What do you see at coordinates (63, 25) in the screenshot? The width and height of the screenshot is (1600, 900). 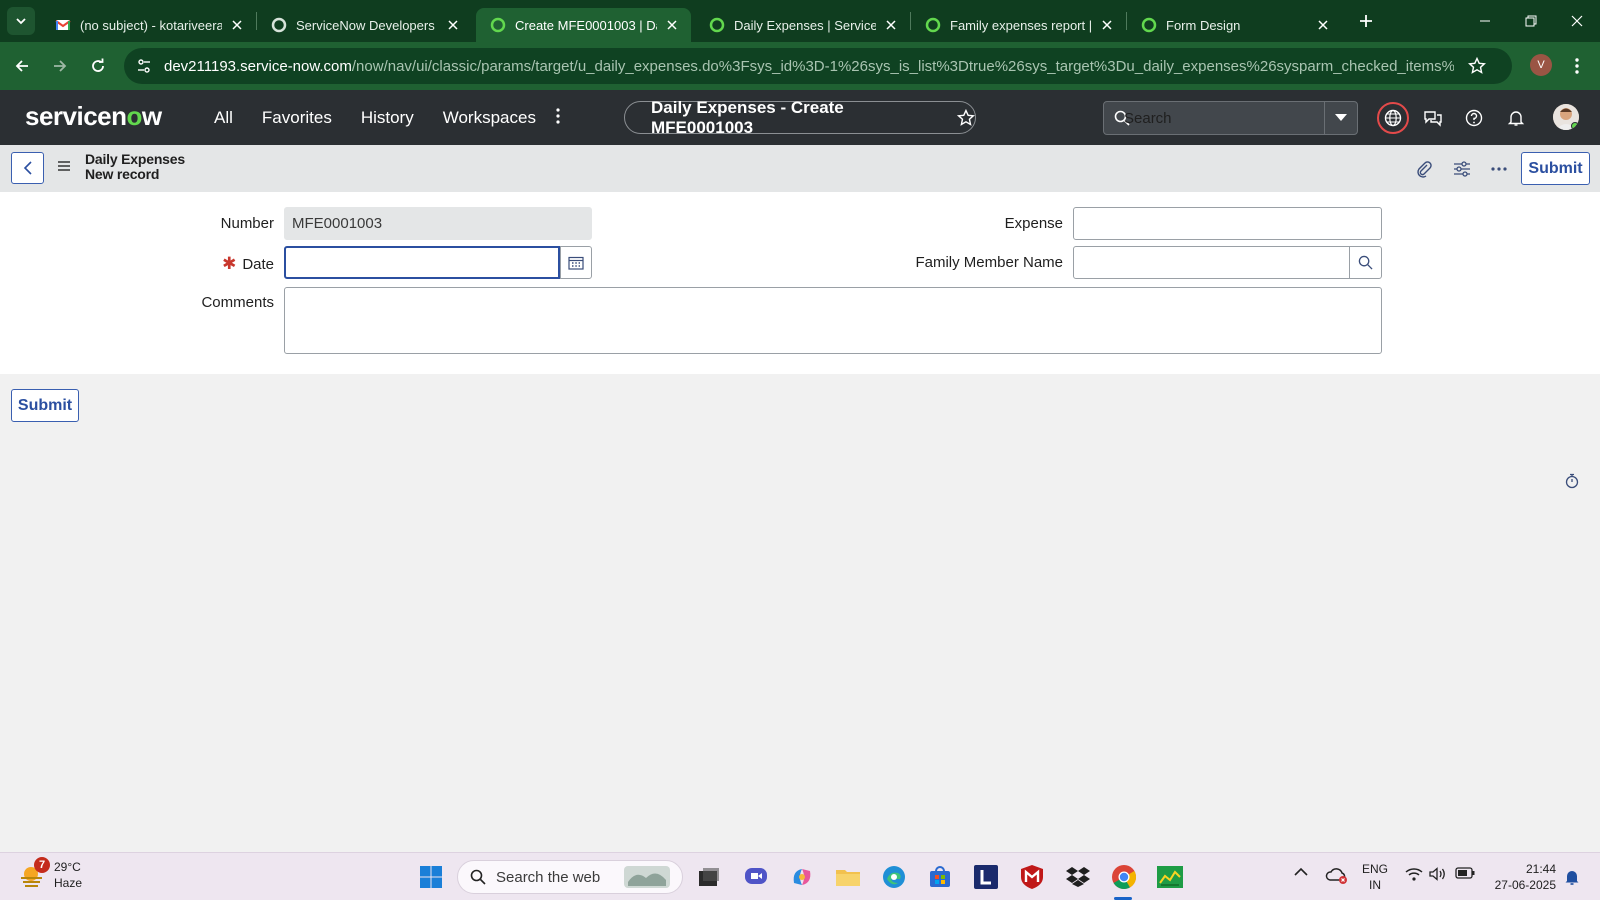 I see `gmail-icon` at bounding box center [63, 25].